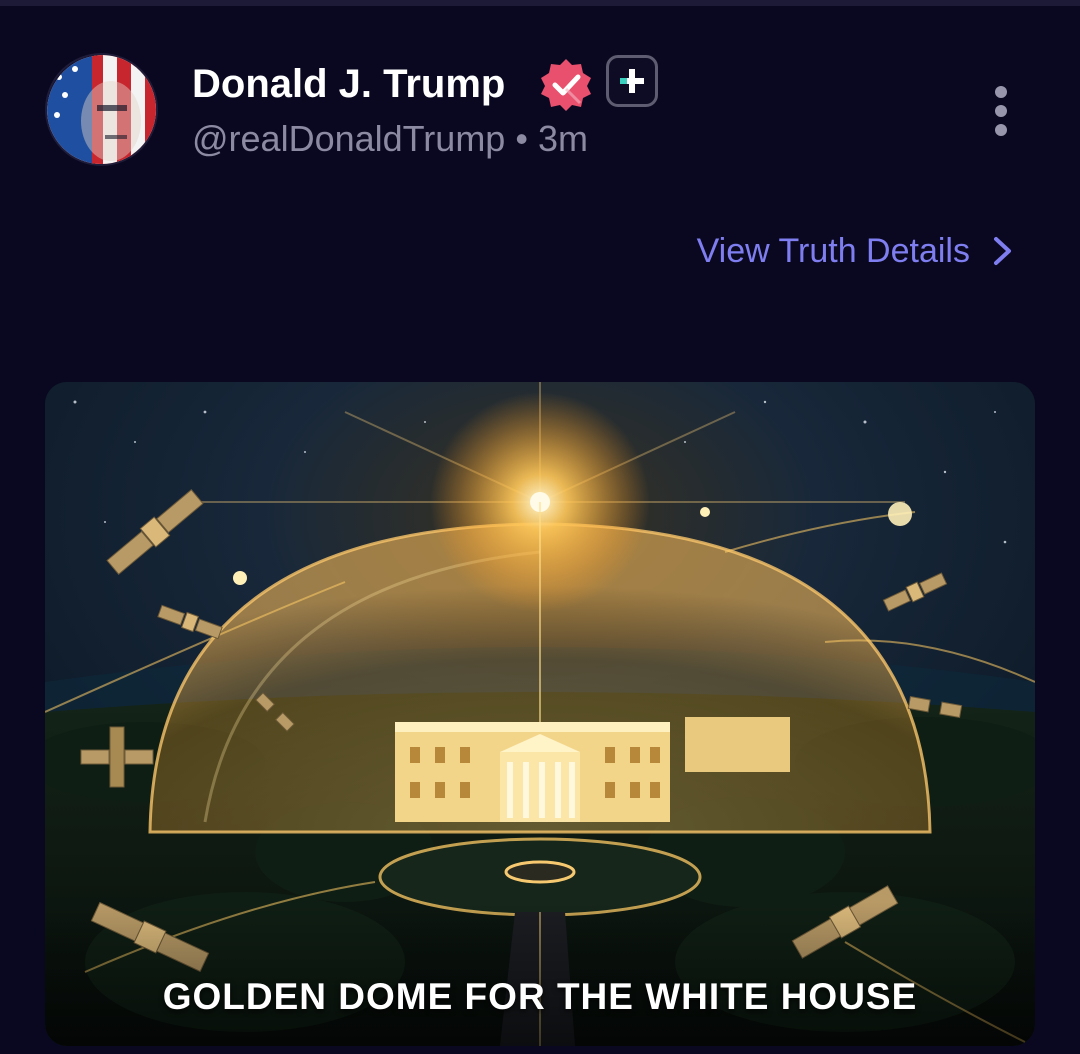 Image resolution: width=1080 pixels, height=1054 pixels. What do you see at coordinates (563, 138) in the screenshot?
I see `post-timestamp: 3m` at bounding box center [563, 138].